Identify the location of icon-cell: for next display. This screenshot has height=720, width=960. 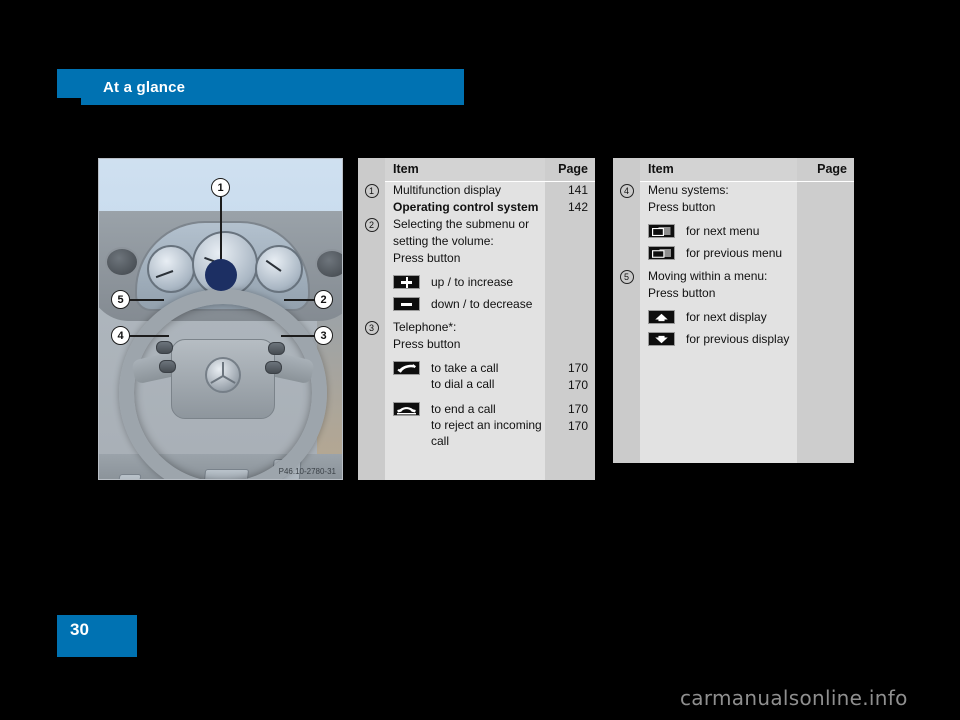
(718, 317).